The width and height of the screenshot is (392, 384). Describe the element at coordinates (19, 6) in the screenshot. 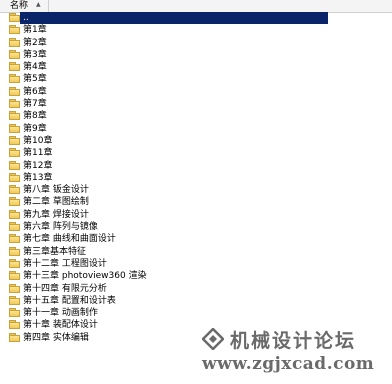

I see `name-column-header: 名称` at that location.